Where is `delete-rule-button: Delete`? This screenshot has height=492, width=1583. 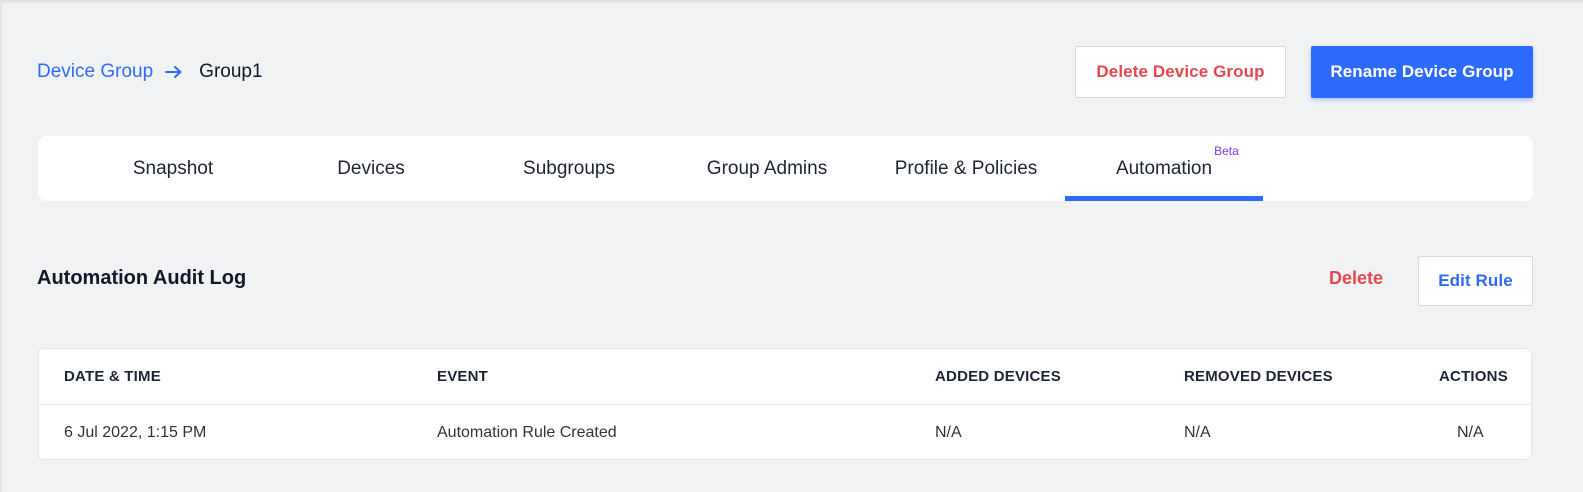 delete-rule-button: Delete is located at coordinates (1356, 278).